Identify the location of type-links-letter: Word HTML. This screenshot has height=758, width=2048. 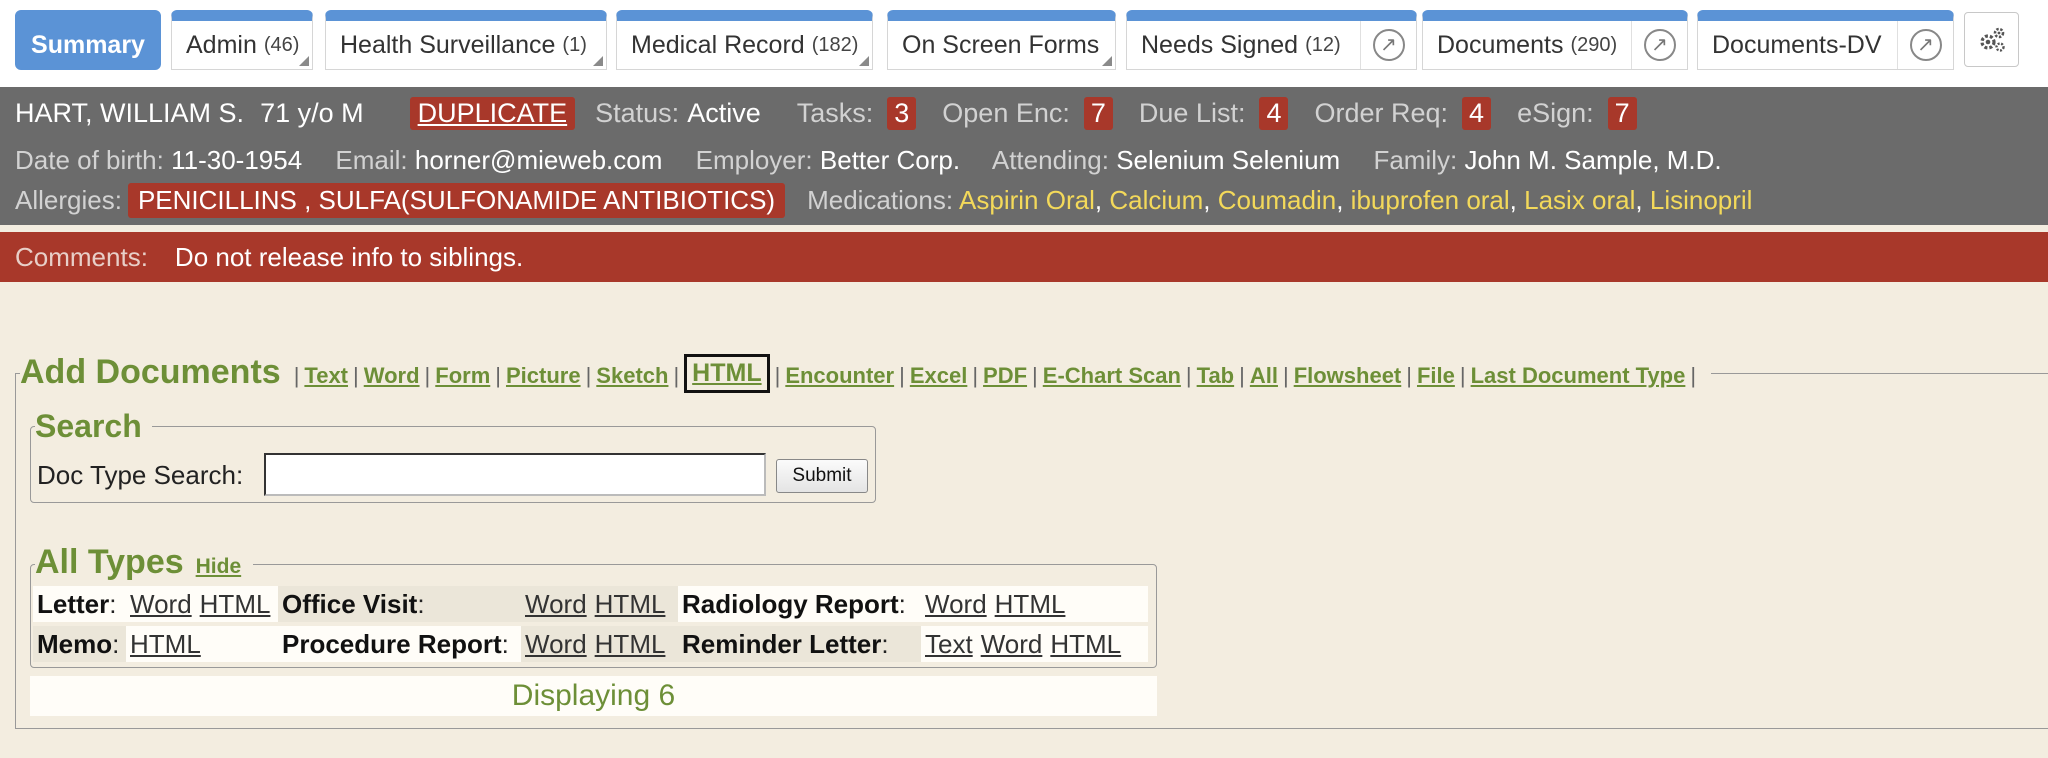
(202, 604).